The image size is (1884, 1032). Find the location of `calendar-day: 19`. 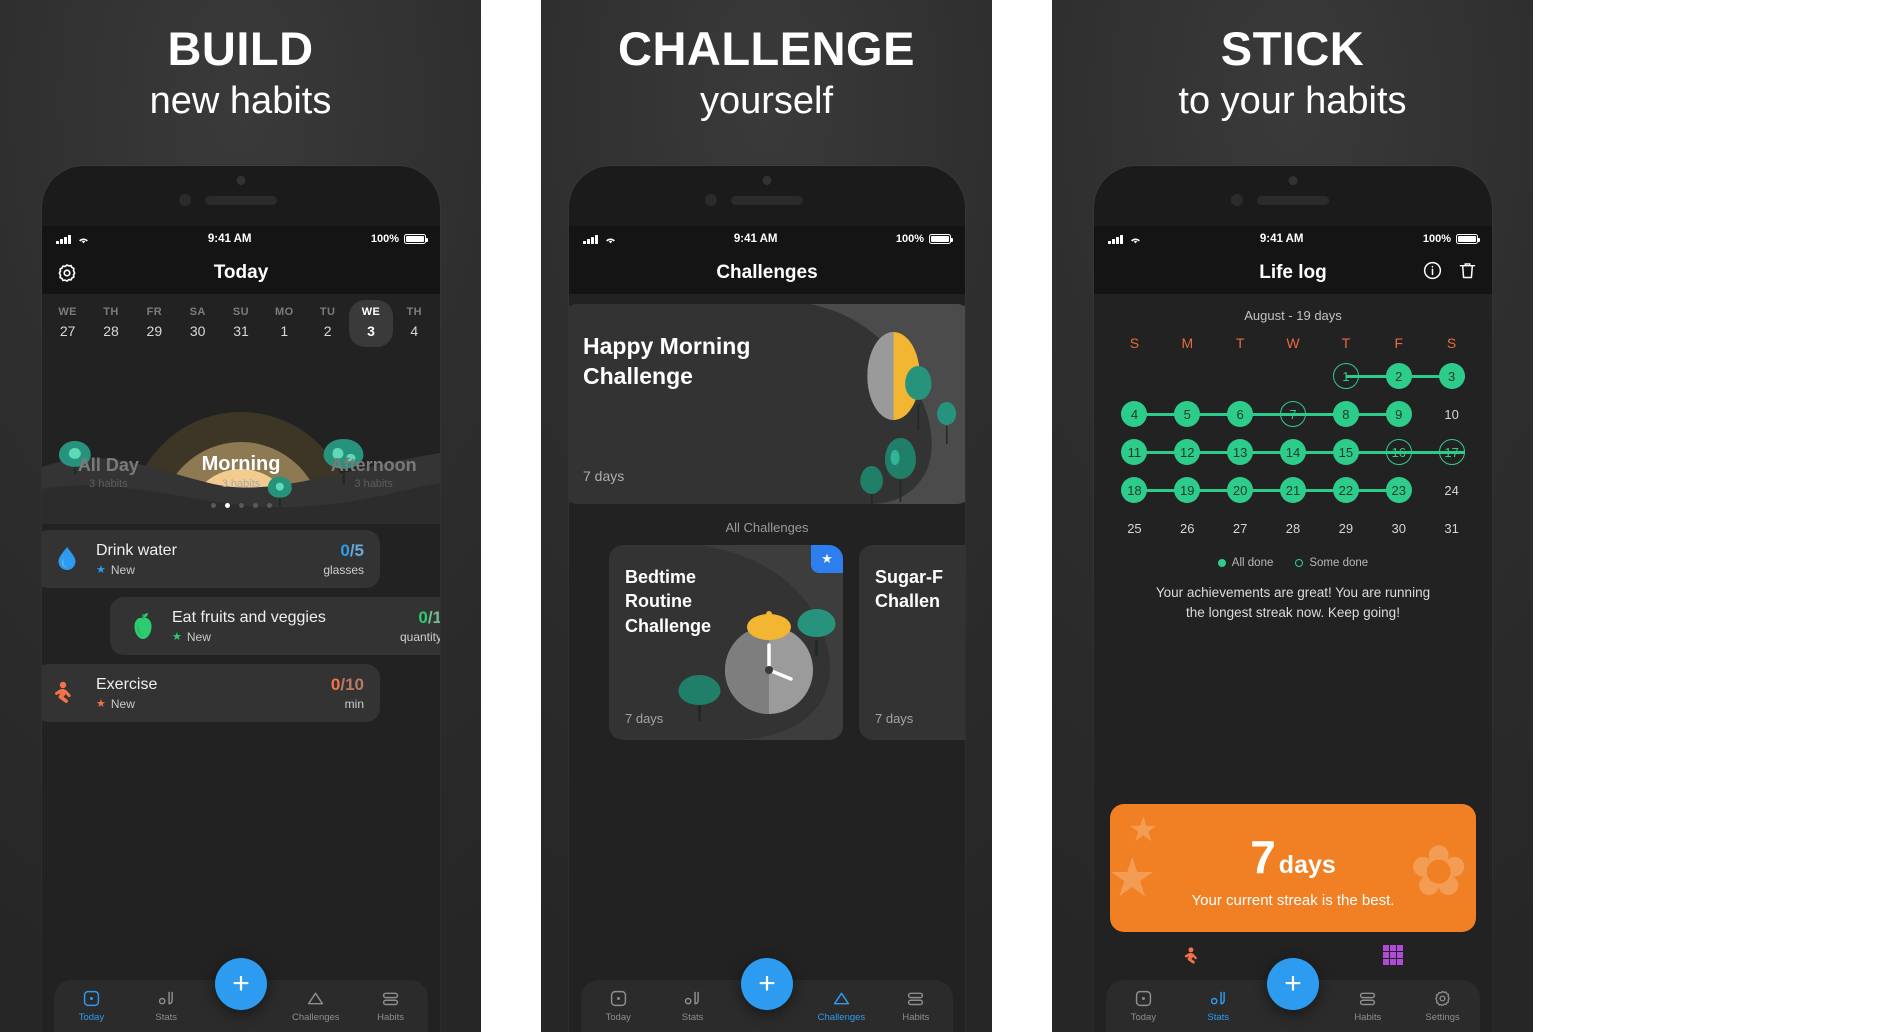

calendar-day: 19 is located at coordinates (1187, 490).